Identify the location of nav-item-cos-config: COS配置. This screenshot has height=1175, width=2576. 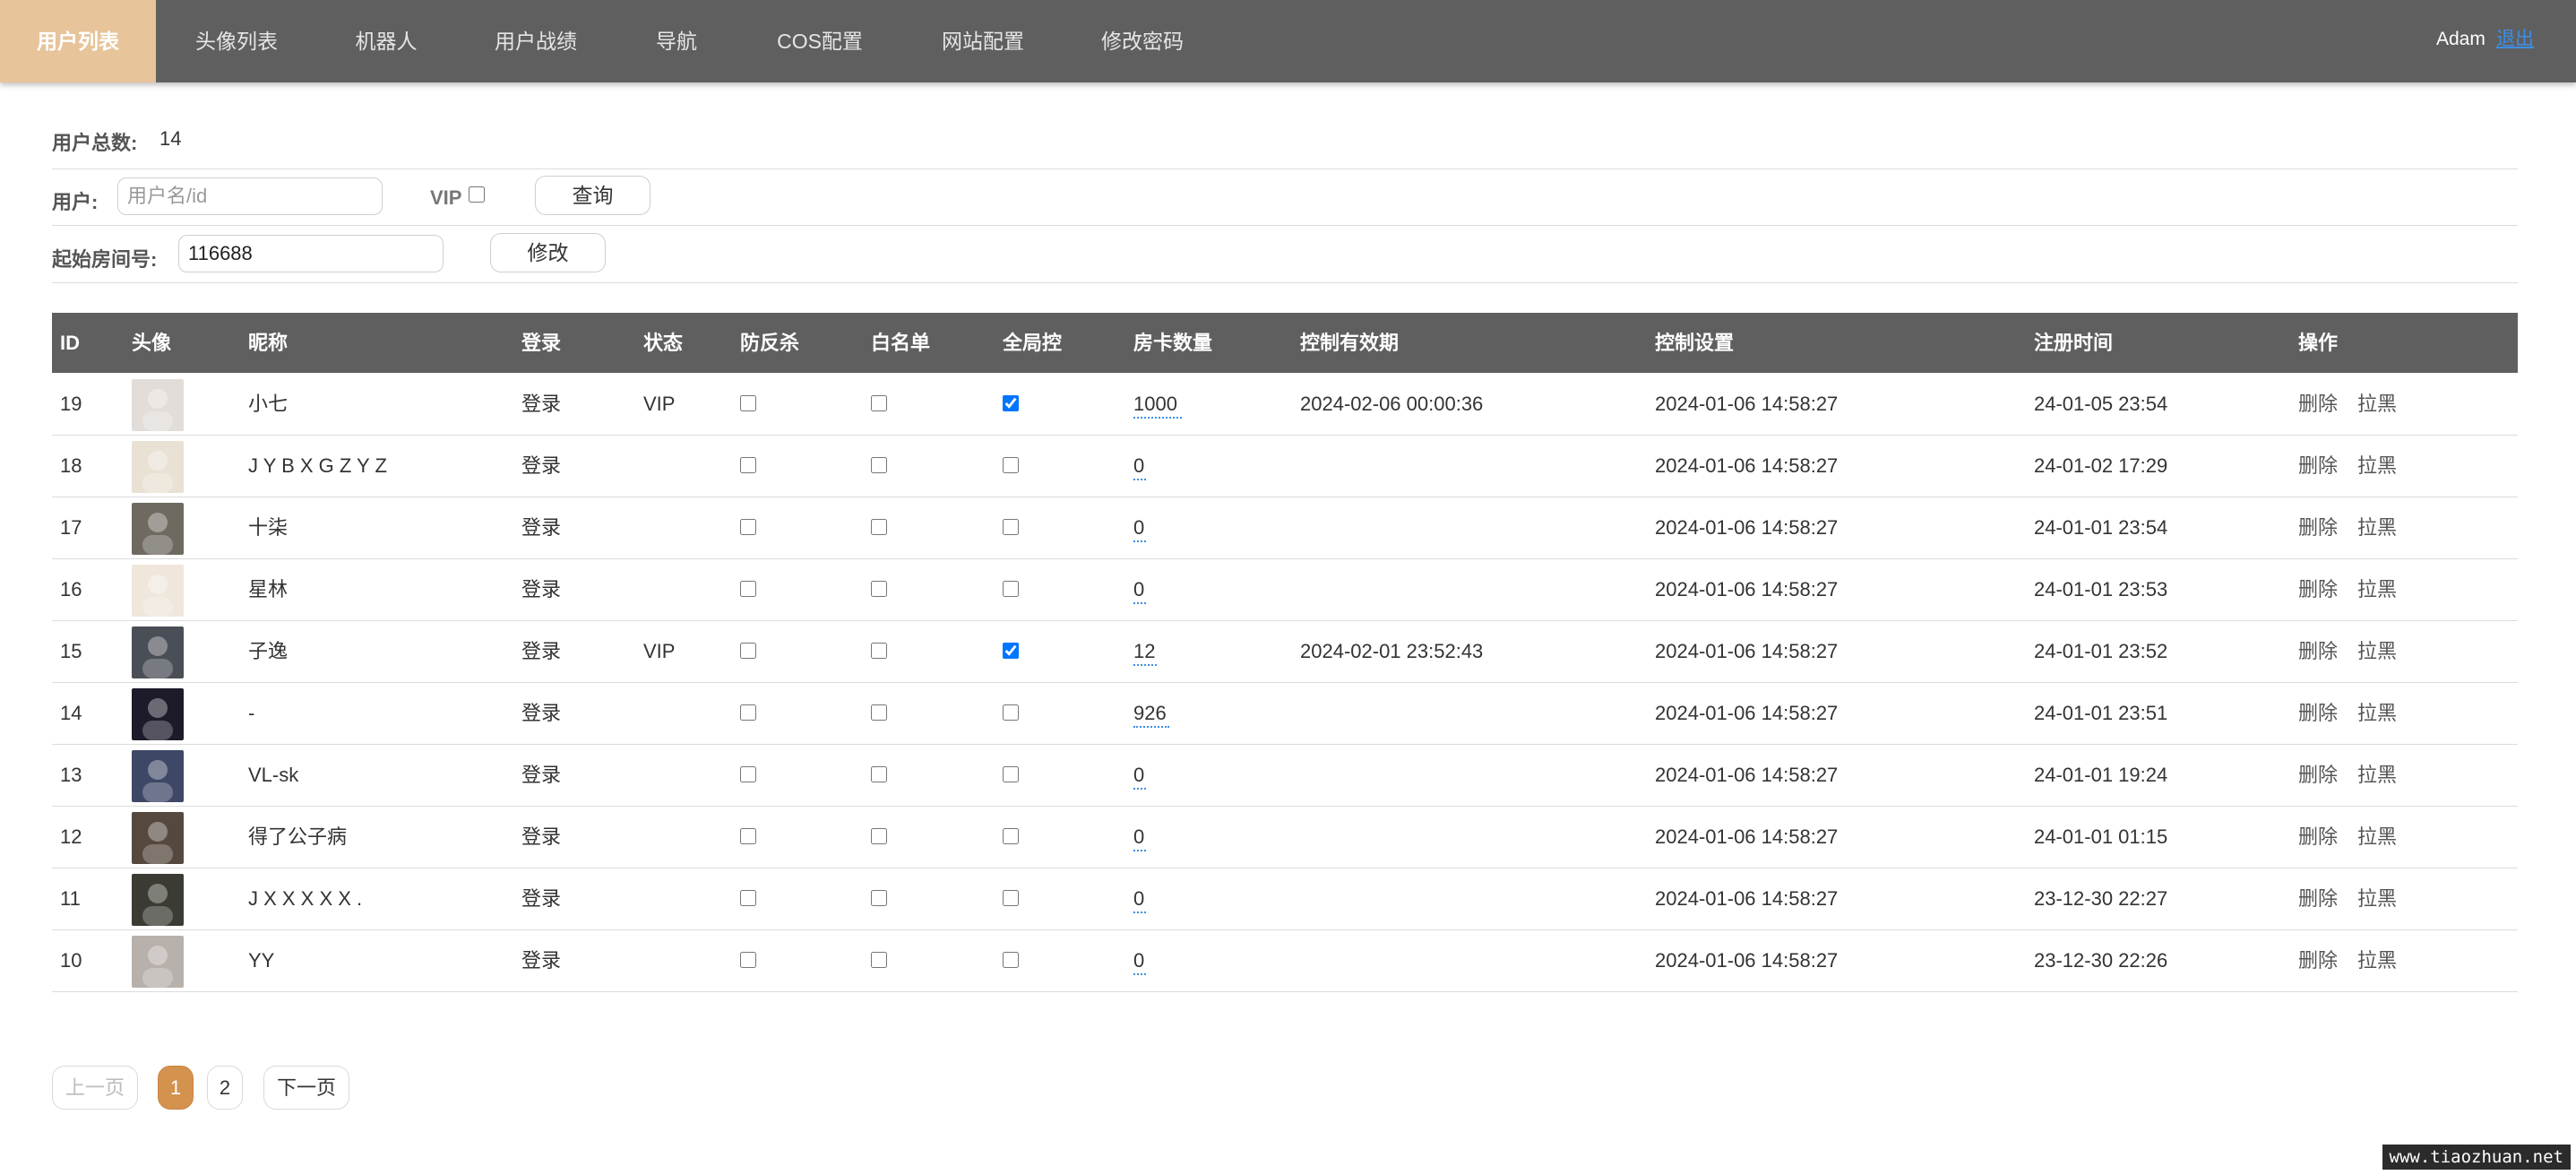
(820, 41).